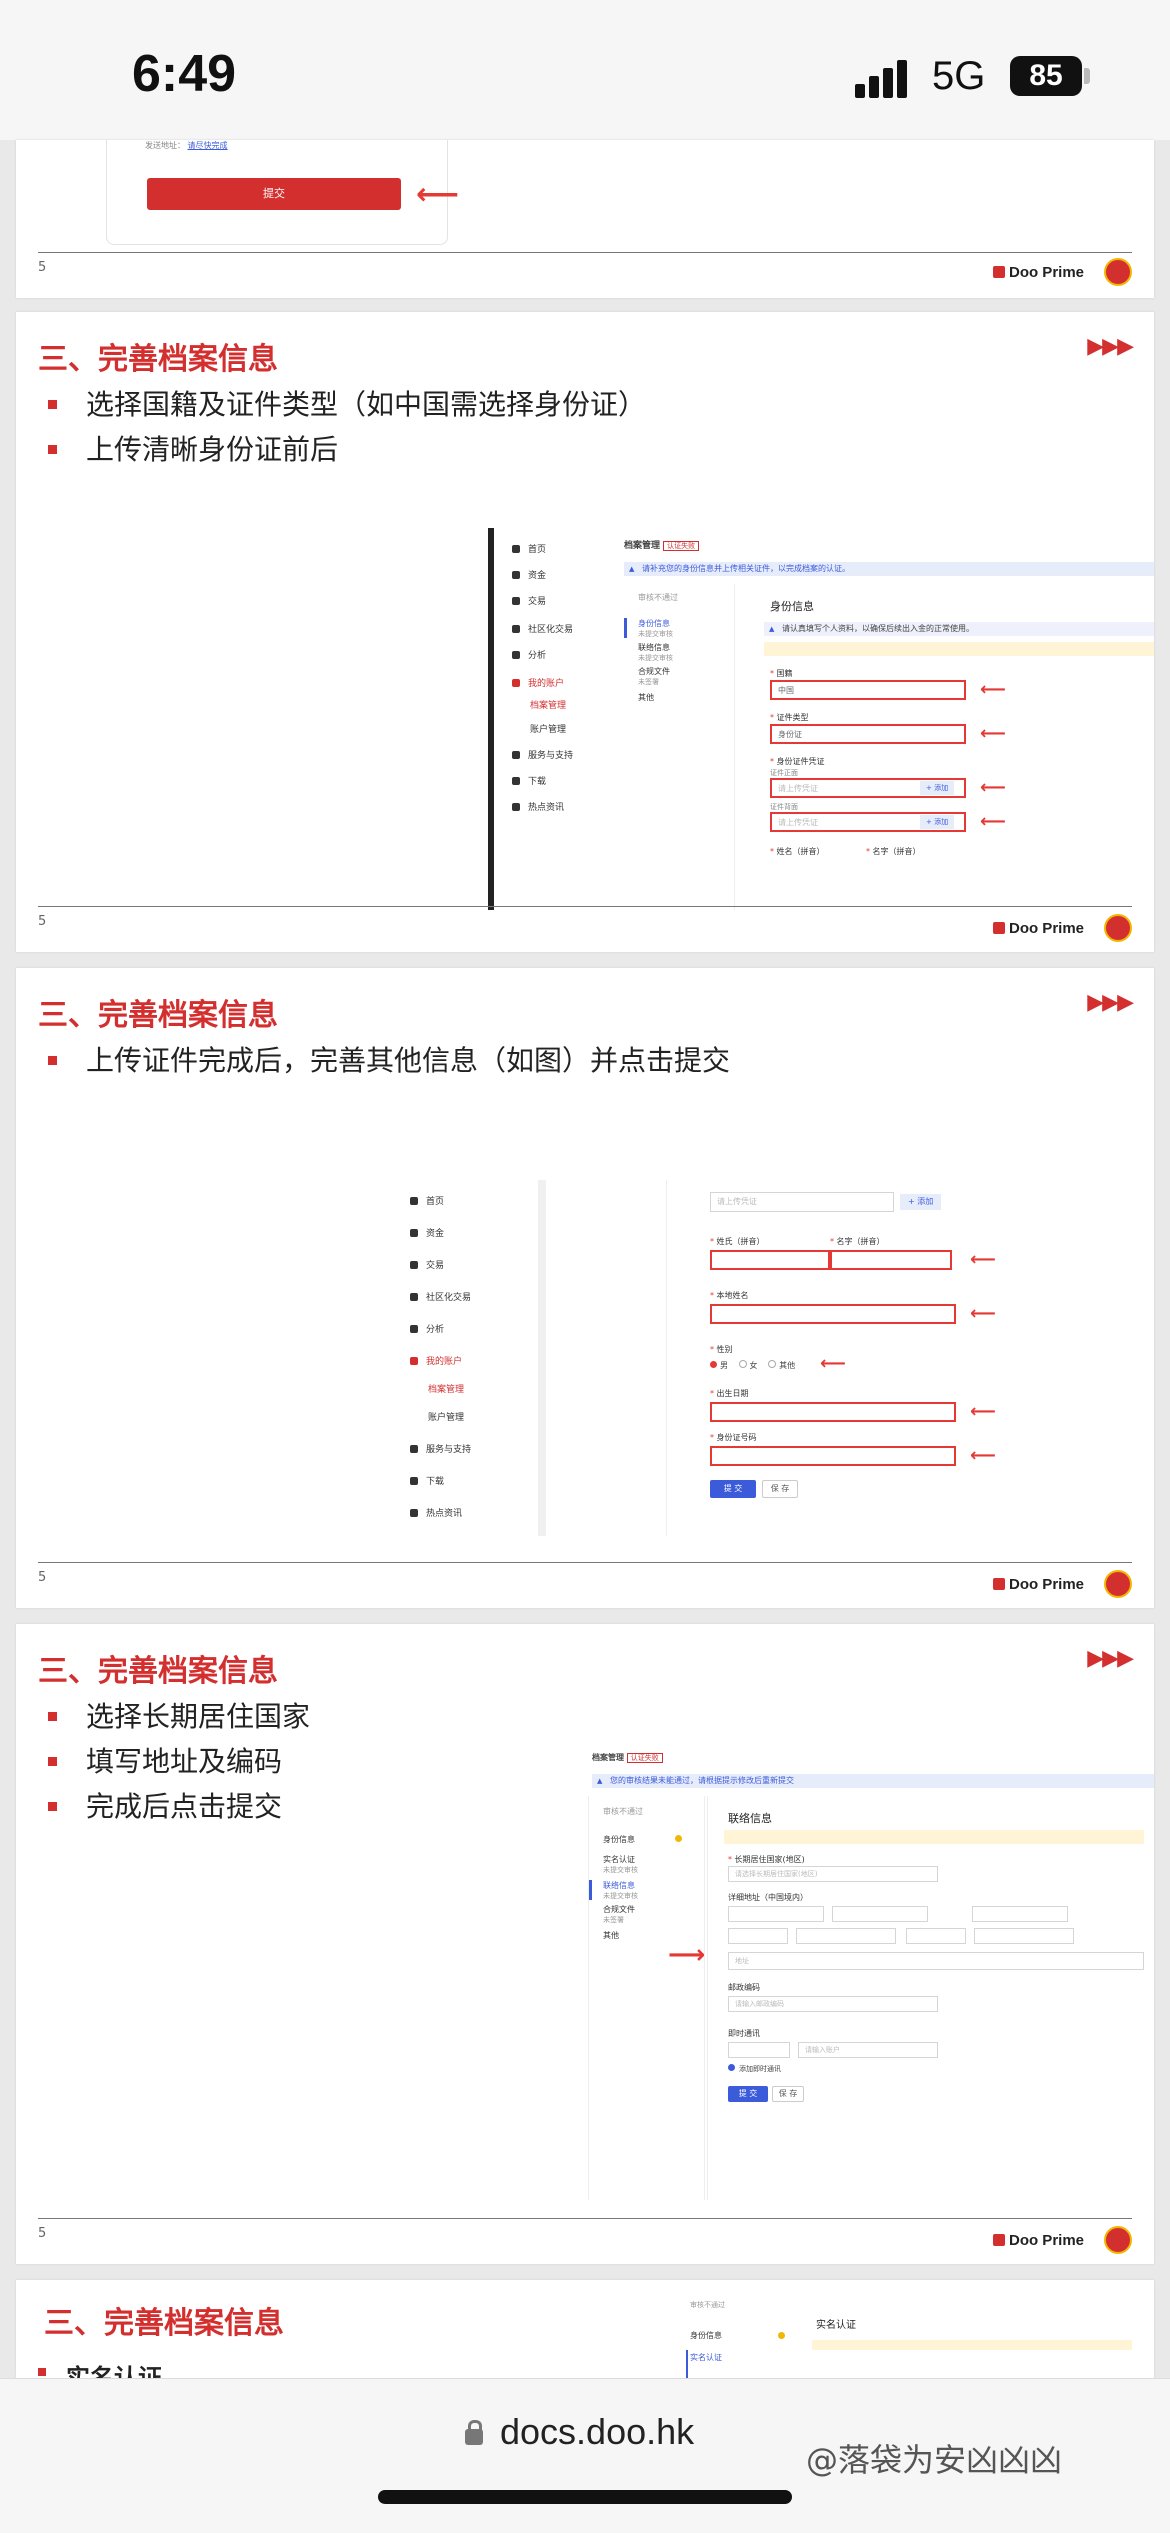 The image size is (1170, 2533). I want to click on url-text: docs.doo.hk, so click(597, 2432).